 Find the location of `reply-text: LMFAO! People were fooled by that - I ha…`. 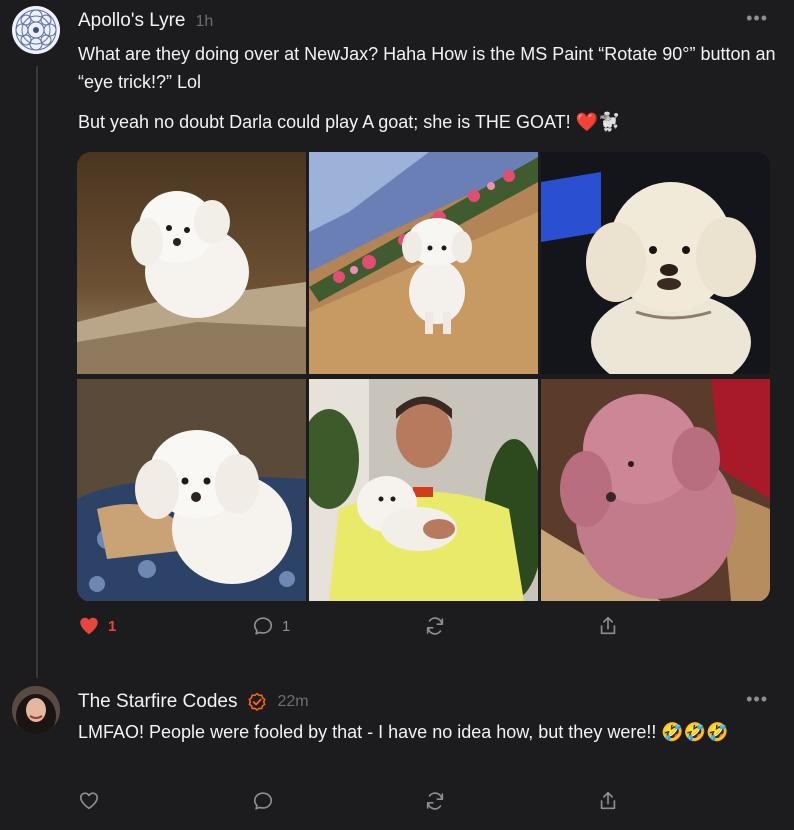

reply-text: LMFAO! People were fooled by that - I ha… is located at coordinates (403, 732).